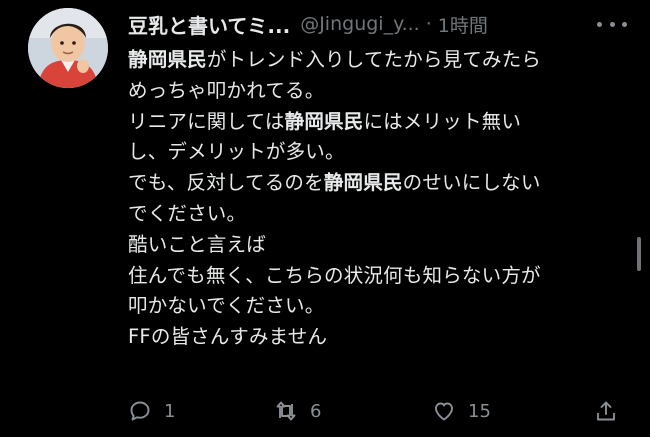  What do you see at coordinates (297, 411) in the screenshot?
I see `retweet-button: 6` at bounding box center [297, 411].